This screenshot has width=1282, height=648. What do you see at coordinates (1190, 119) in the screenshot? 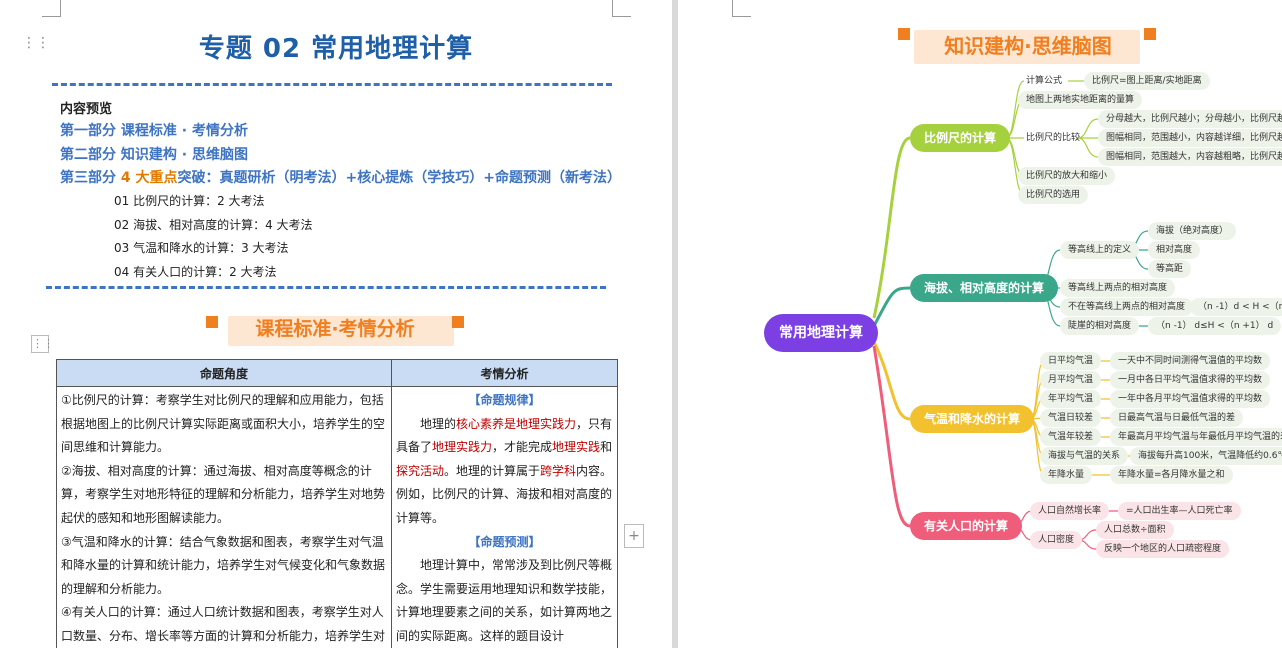
I see `mindmap-node: 分母越大，比例尺越小；分母越小，比例尺越大` at bounding box center [1190, 119].